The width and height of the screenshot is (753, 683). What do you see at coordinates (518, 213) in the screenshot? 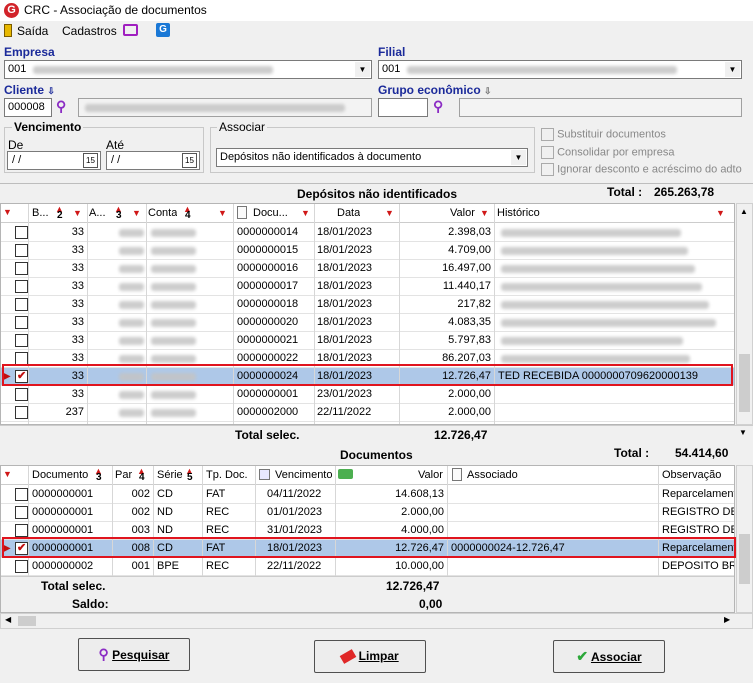
I see `col-historico: Histórico` at bounding box center [518, 213].